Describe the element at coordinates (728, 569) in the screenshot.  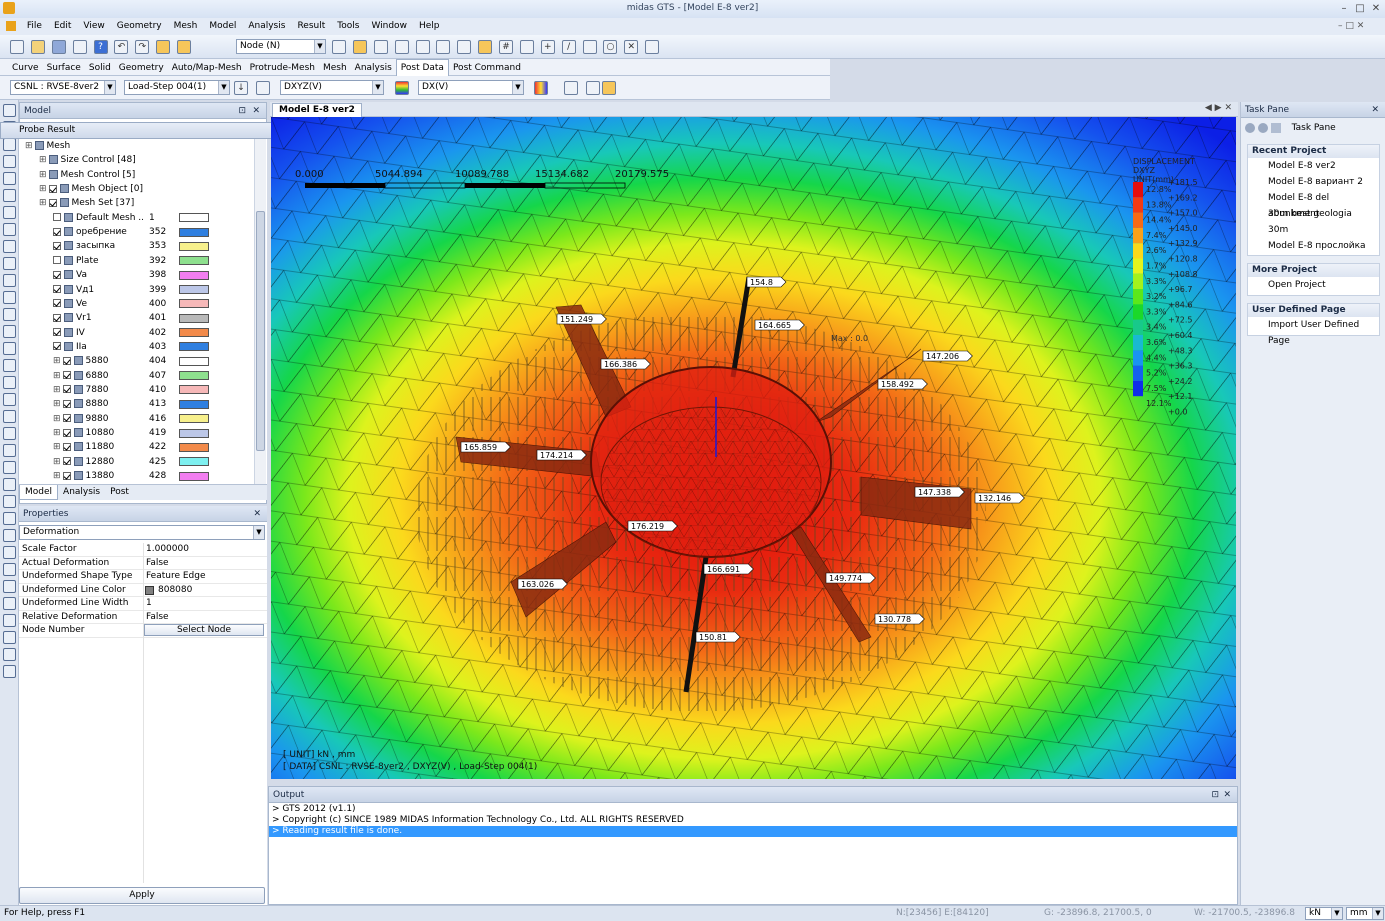
I see `probe-callout: 166.691` at that location.